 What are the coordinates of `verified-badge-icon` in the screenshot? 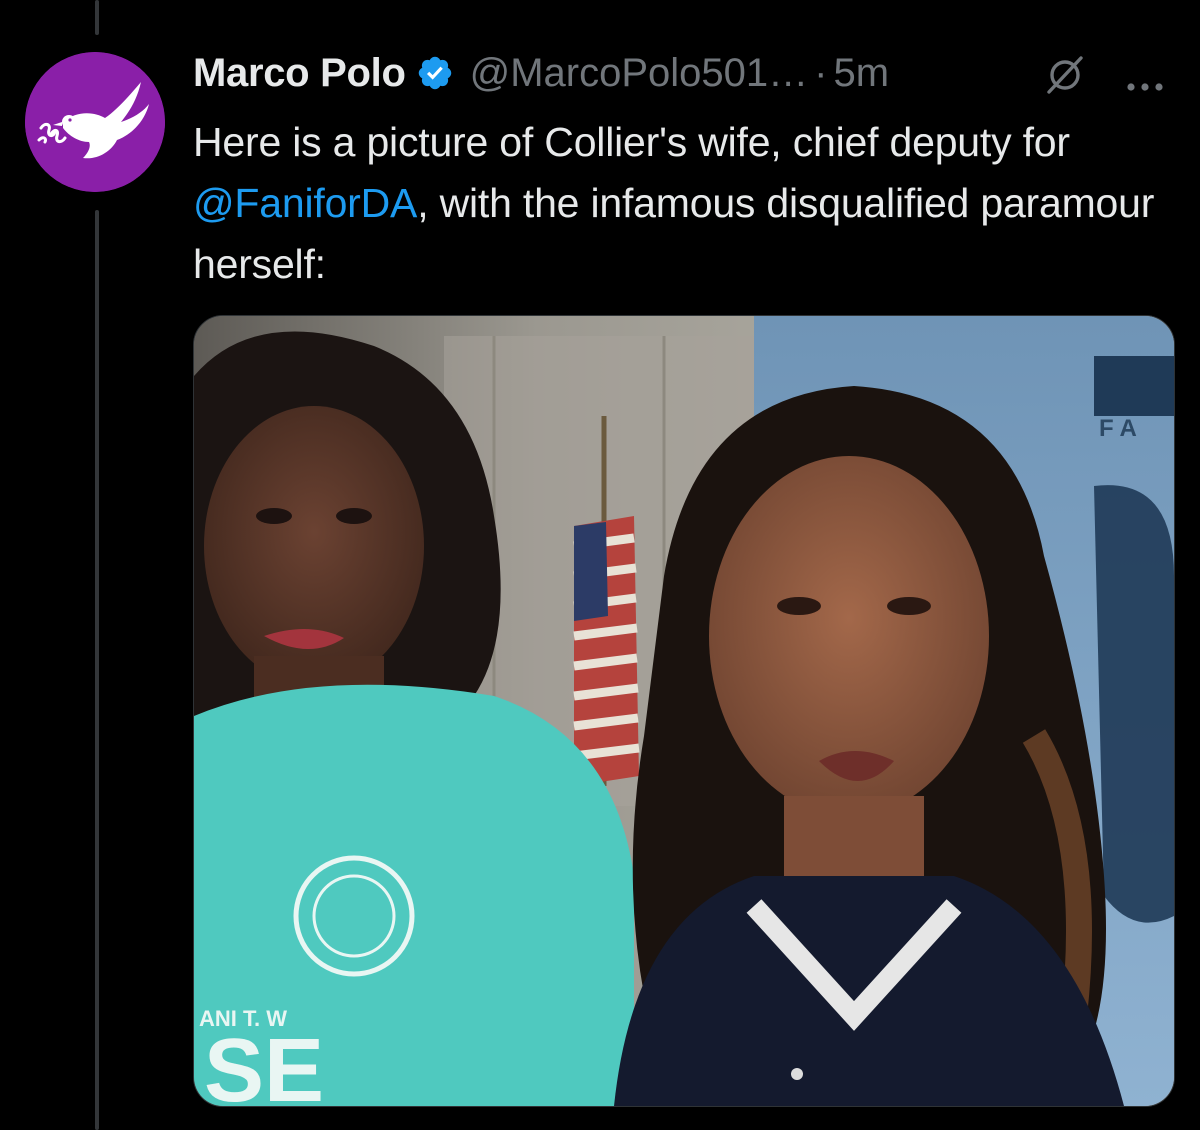 It's located at (435, 73).